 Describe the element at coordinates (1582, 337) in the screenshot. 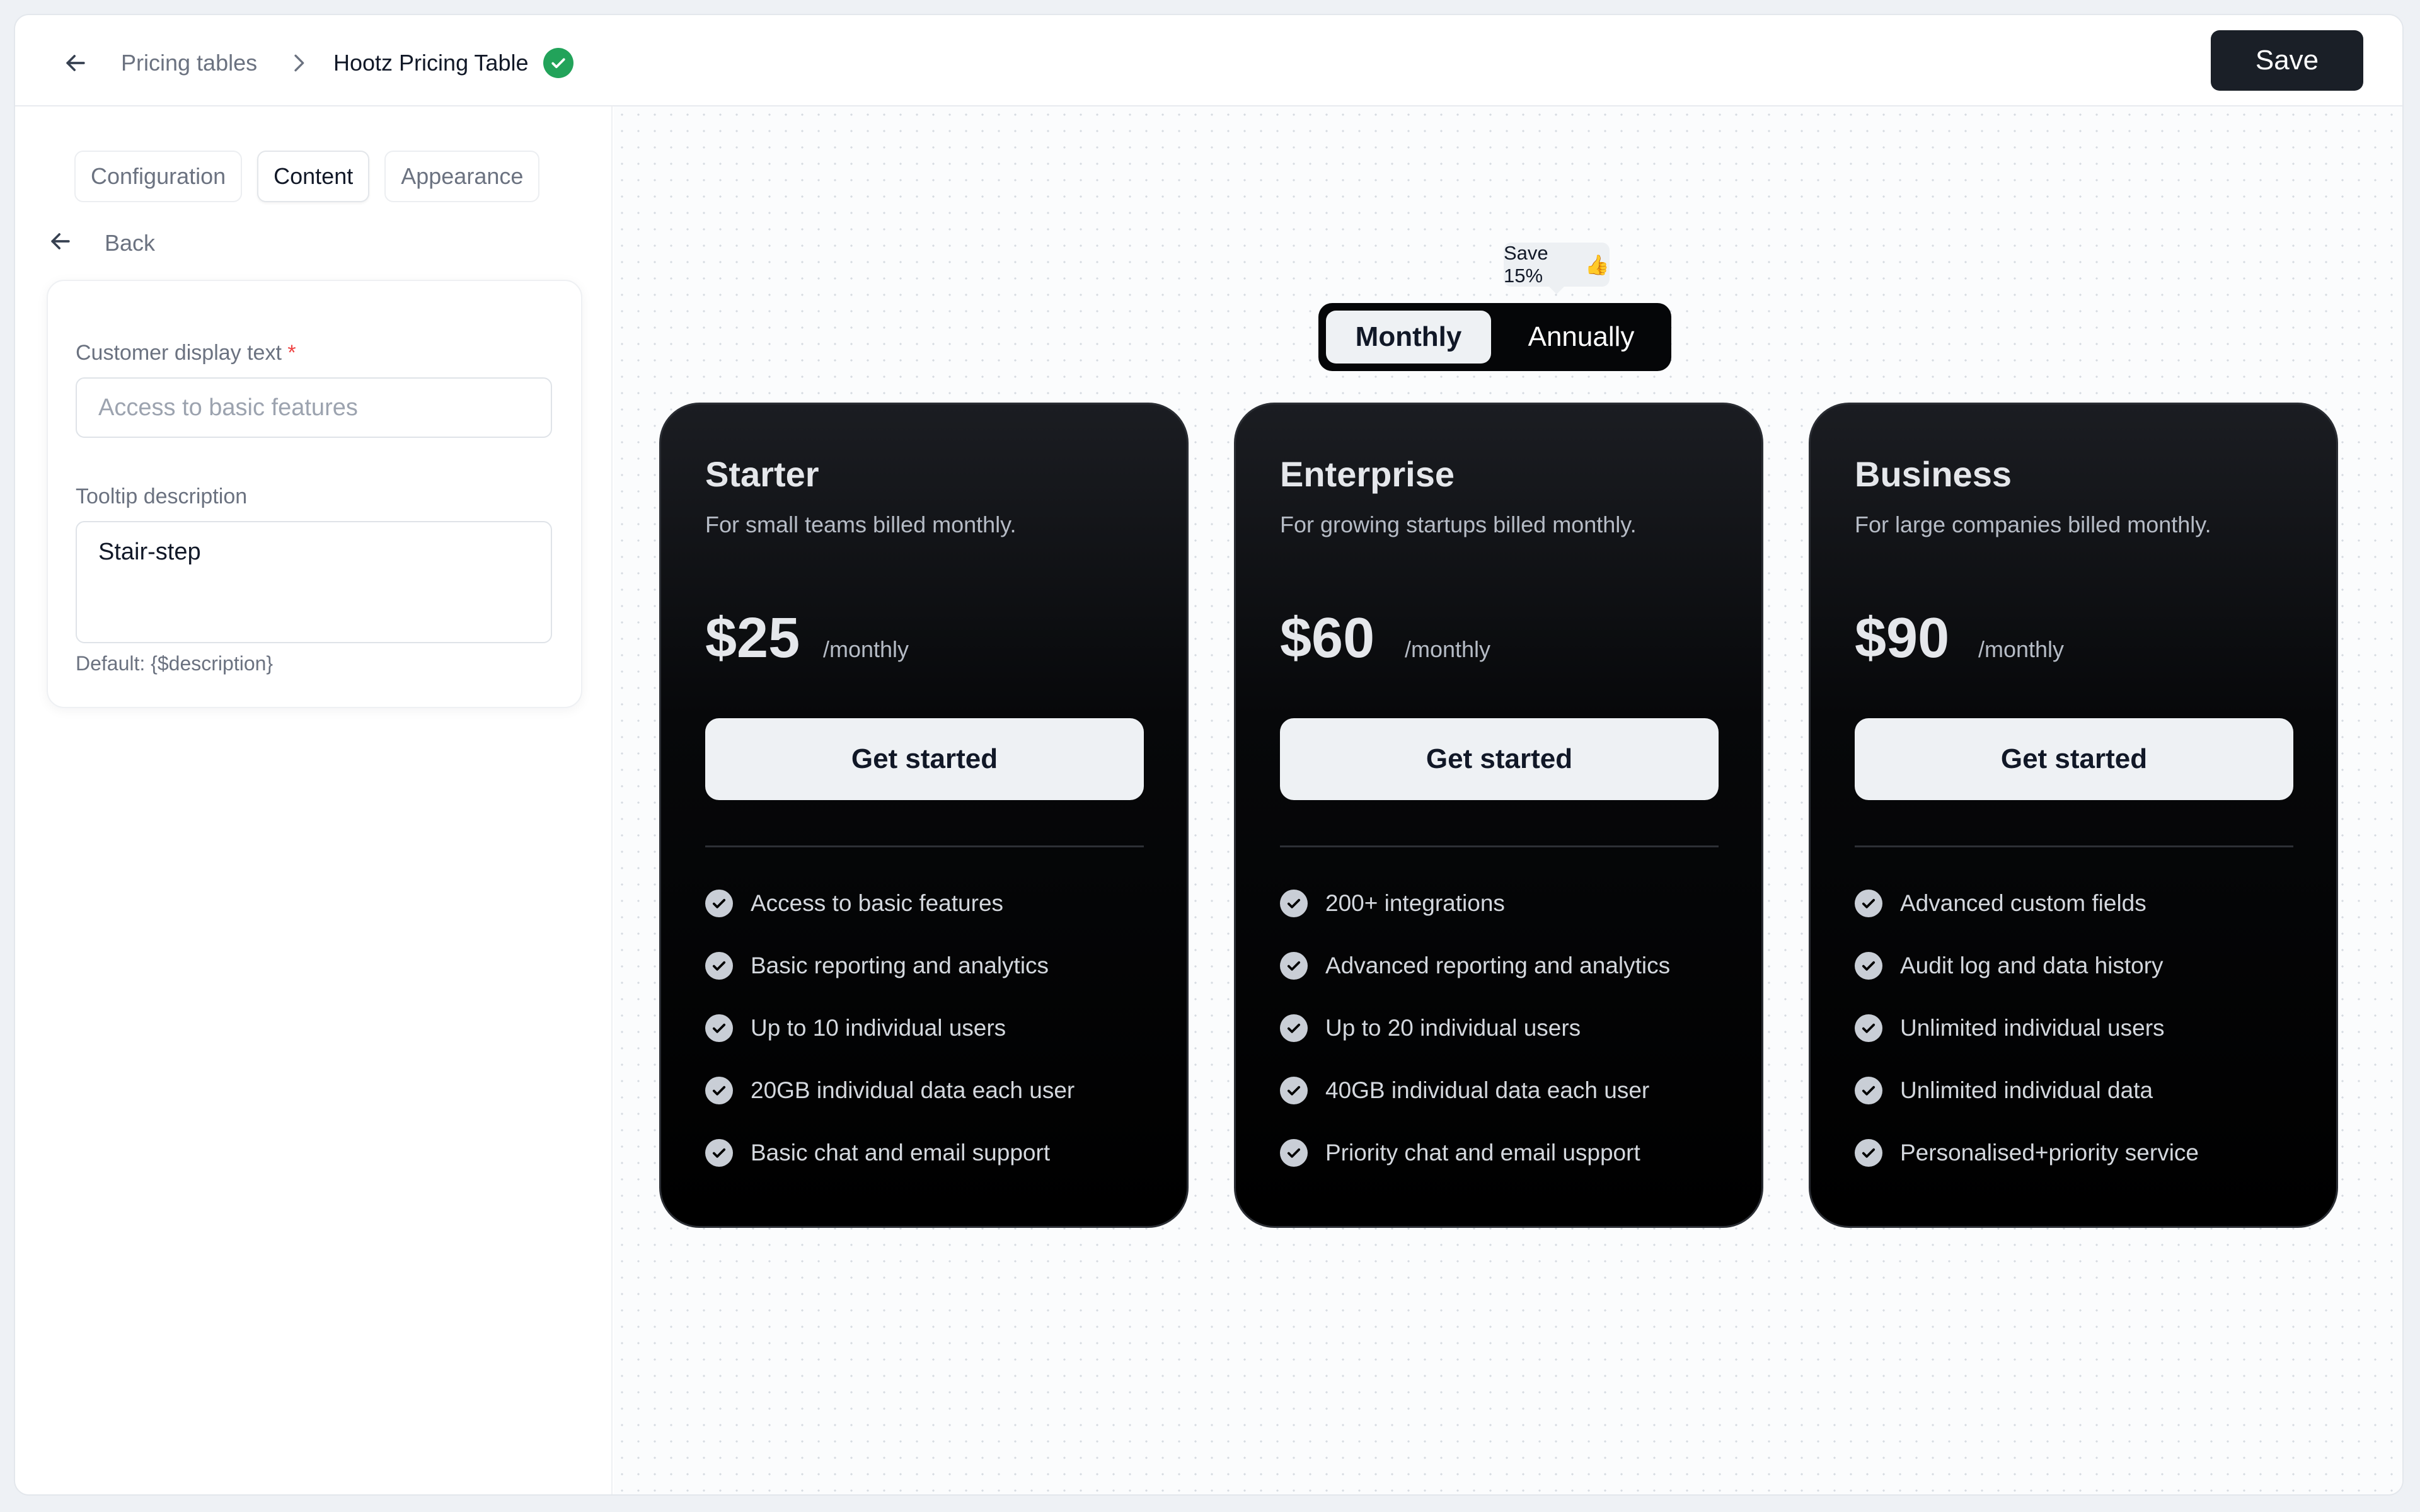

I see `toggle-annually: Annually` at that location.